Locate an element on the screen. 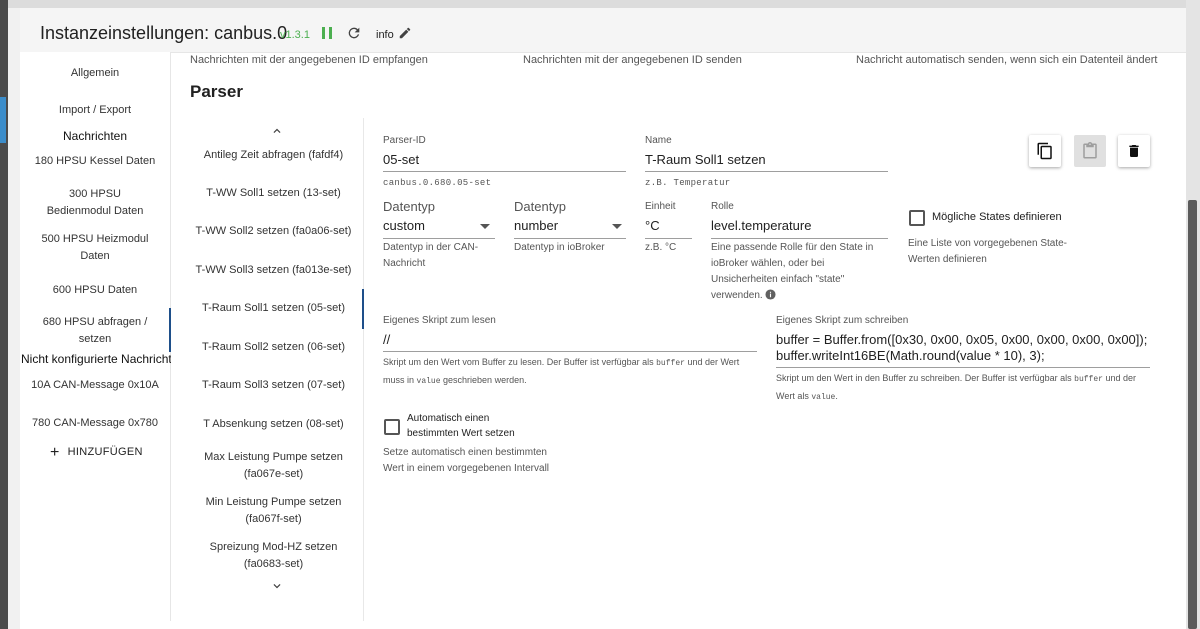 The image size is (1200, 629). side-accent is located at coordinates (3, 120).